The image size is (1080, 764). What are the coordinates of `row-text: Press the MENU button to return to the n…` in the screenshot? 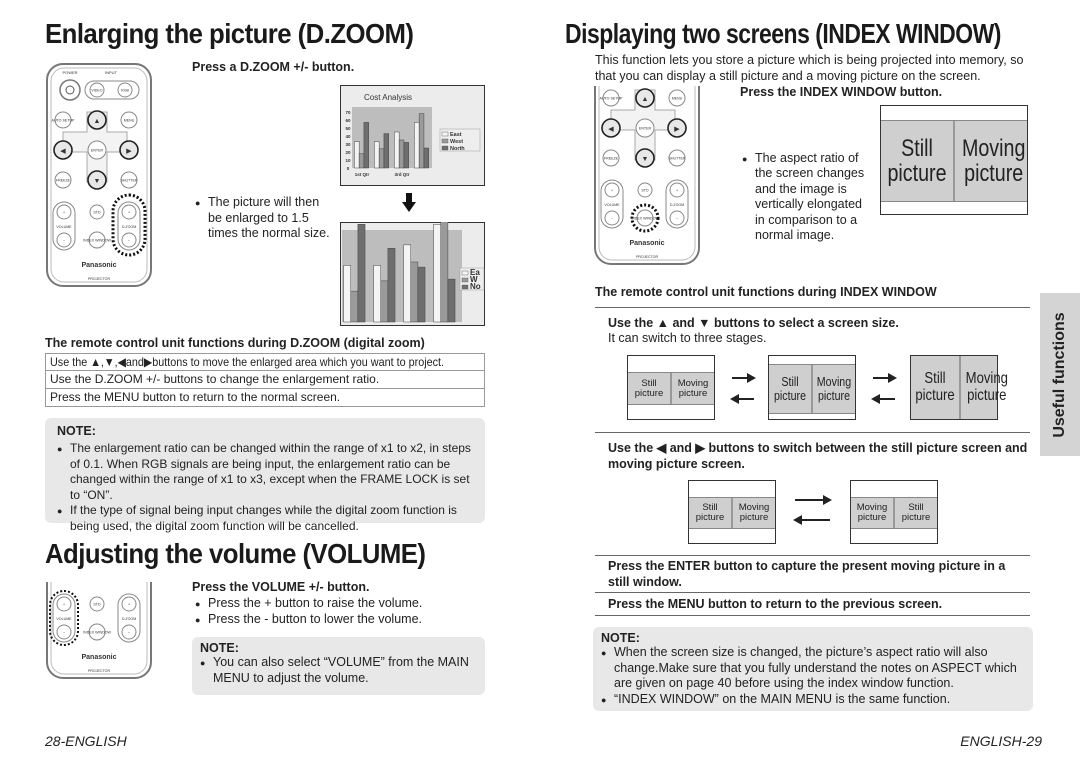 It's located at (195, 397).